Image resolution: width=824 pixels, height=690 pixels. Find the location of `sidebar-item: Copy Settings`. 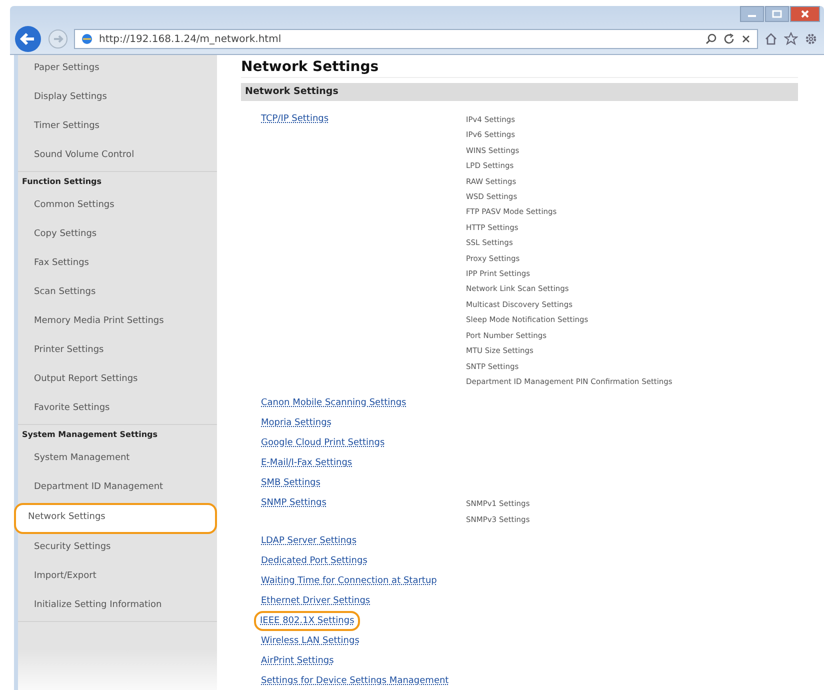

sidebar-item: Copy Settings is located at coordinates (117, 235).